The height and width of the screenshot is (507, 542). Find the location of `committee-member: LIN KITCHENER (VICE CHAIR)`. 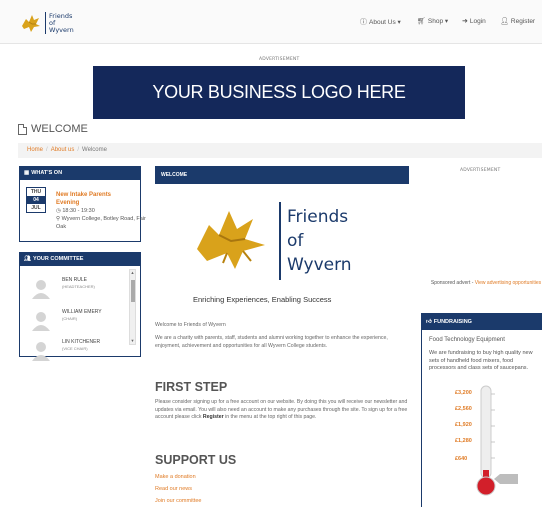

committee-member: LIN KITCHENER (VICE CHAIR) is located at coordinates (81, 350).